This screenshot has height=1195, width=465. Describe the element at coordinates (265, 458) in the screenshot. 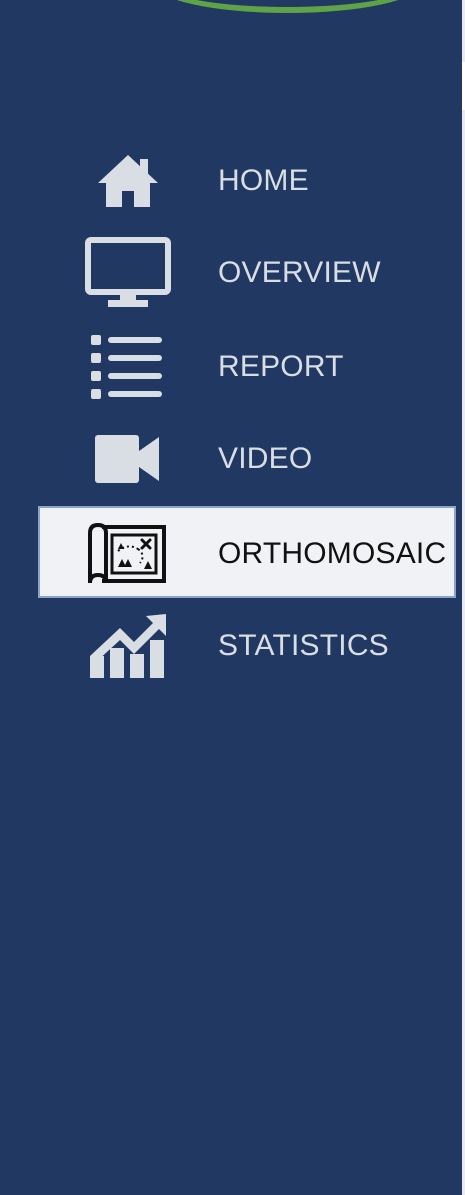

I see `nav-item-label: VIDEO` at that location.